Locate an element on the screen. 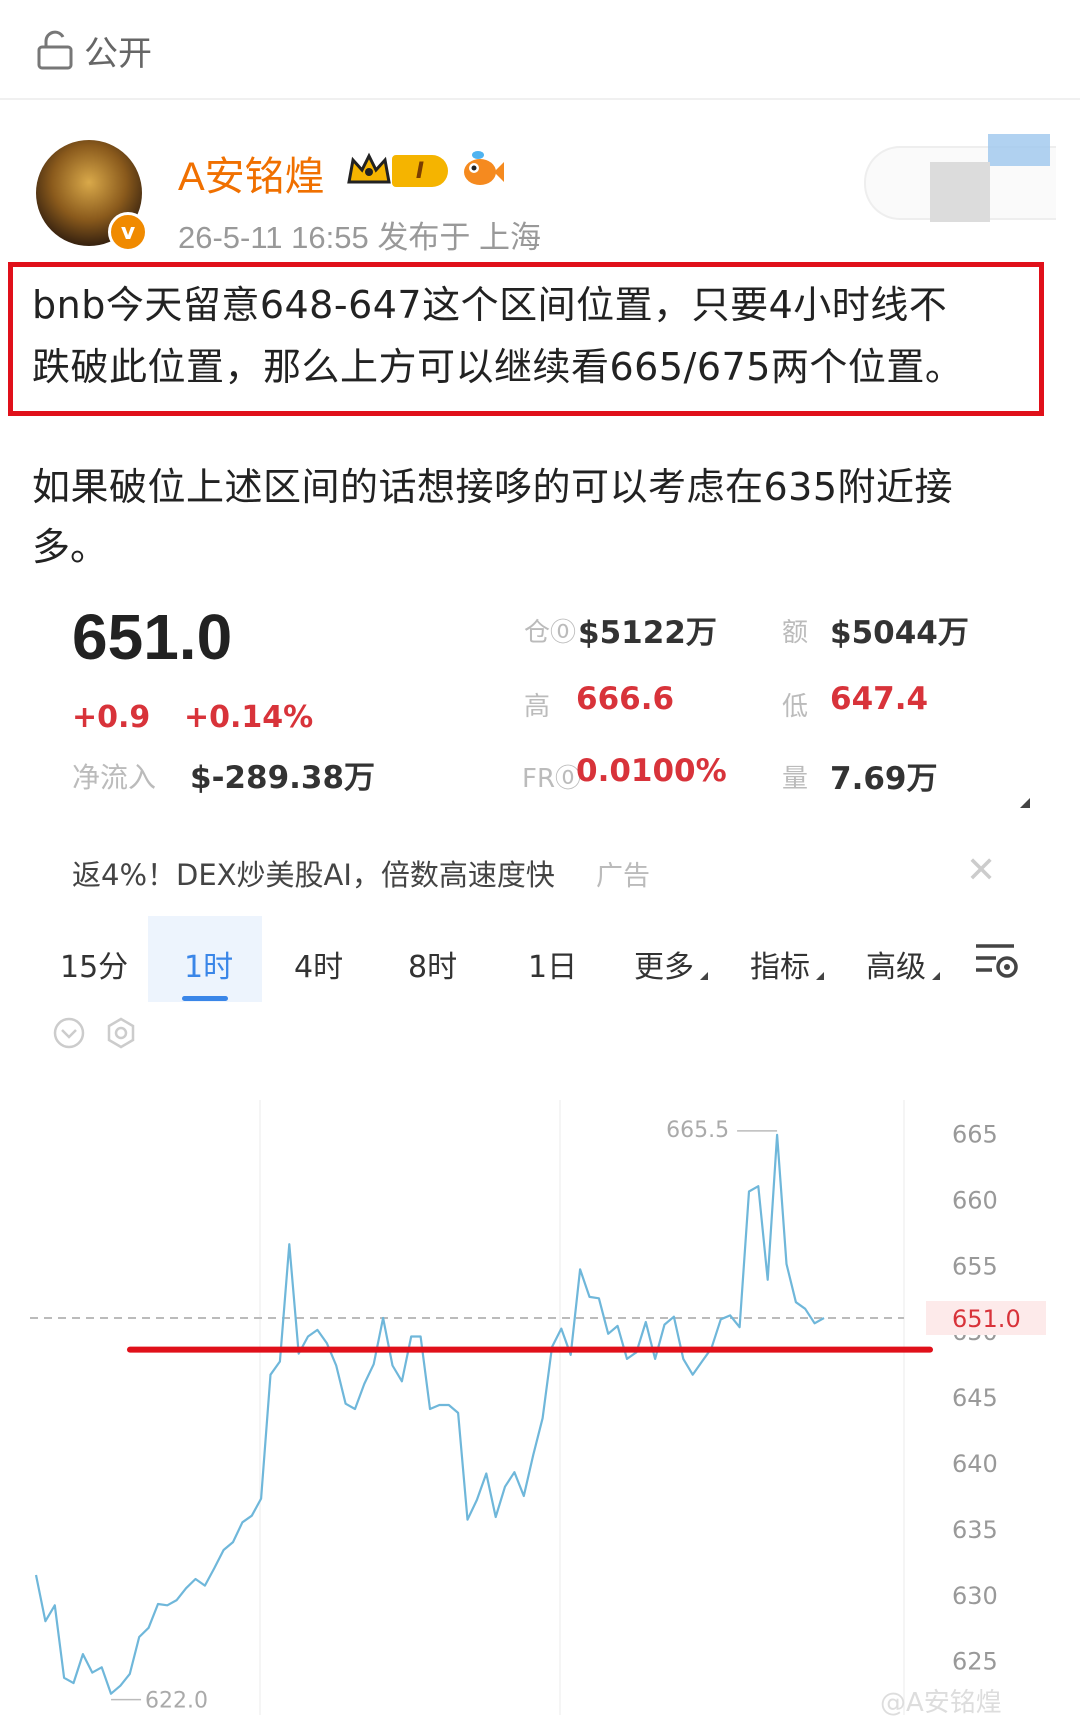 The image size is (1080, 1719). y-tick-label: 625 is located at coordinates (975, 1662).